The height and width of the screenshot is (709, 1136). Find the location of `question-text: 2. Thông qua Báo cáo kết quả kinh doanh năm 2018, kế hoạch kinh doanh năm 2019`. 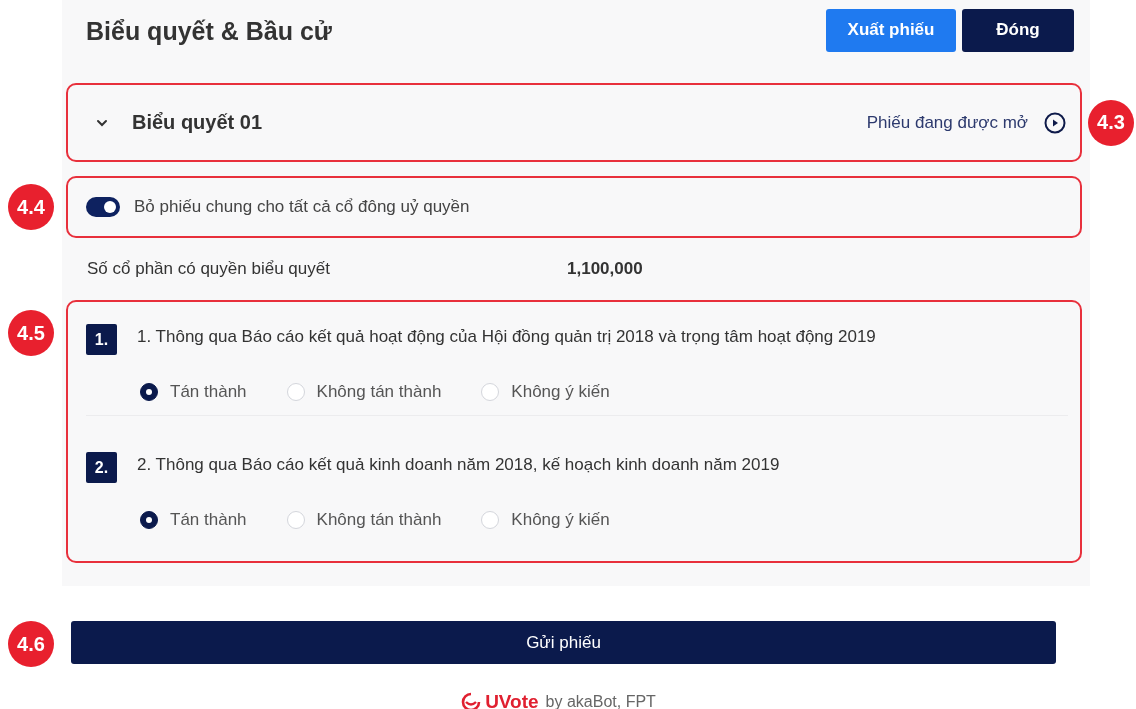

question-text: 2. Thông qua Báo cáo kết quả kinh doanh năm 2018, kế hoạch kinh doanh năm 2019 is located at coordinates (458, 464).